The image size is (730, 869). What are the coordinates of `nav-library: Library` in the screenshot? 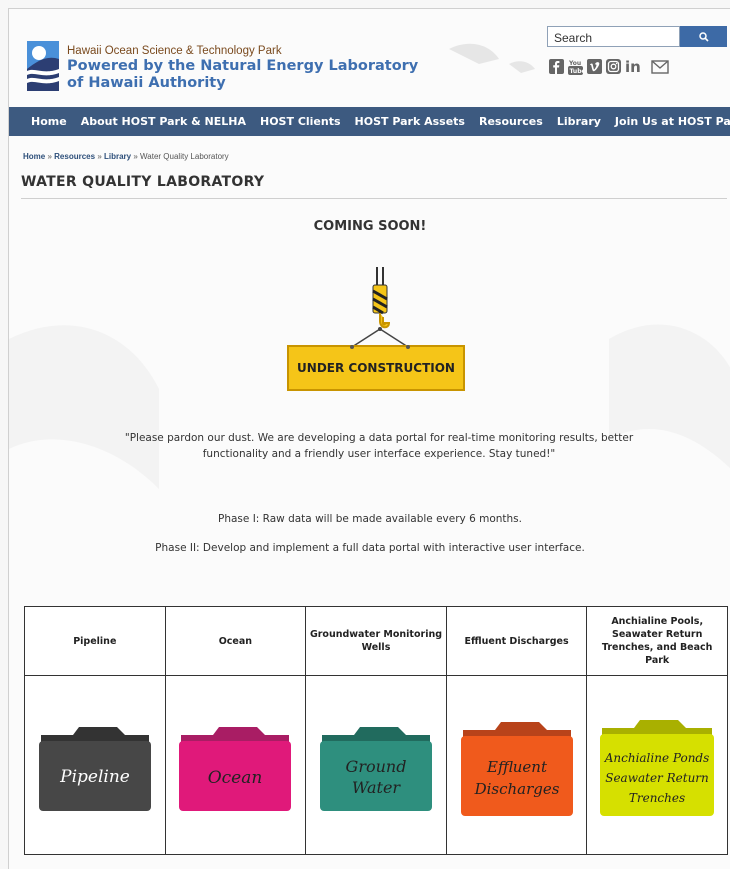 It's located at (572, 121).